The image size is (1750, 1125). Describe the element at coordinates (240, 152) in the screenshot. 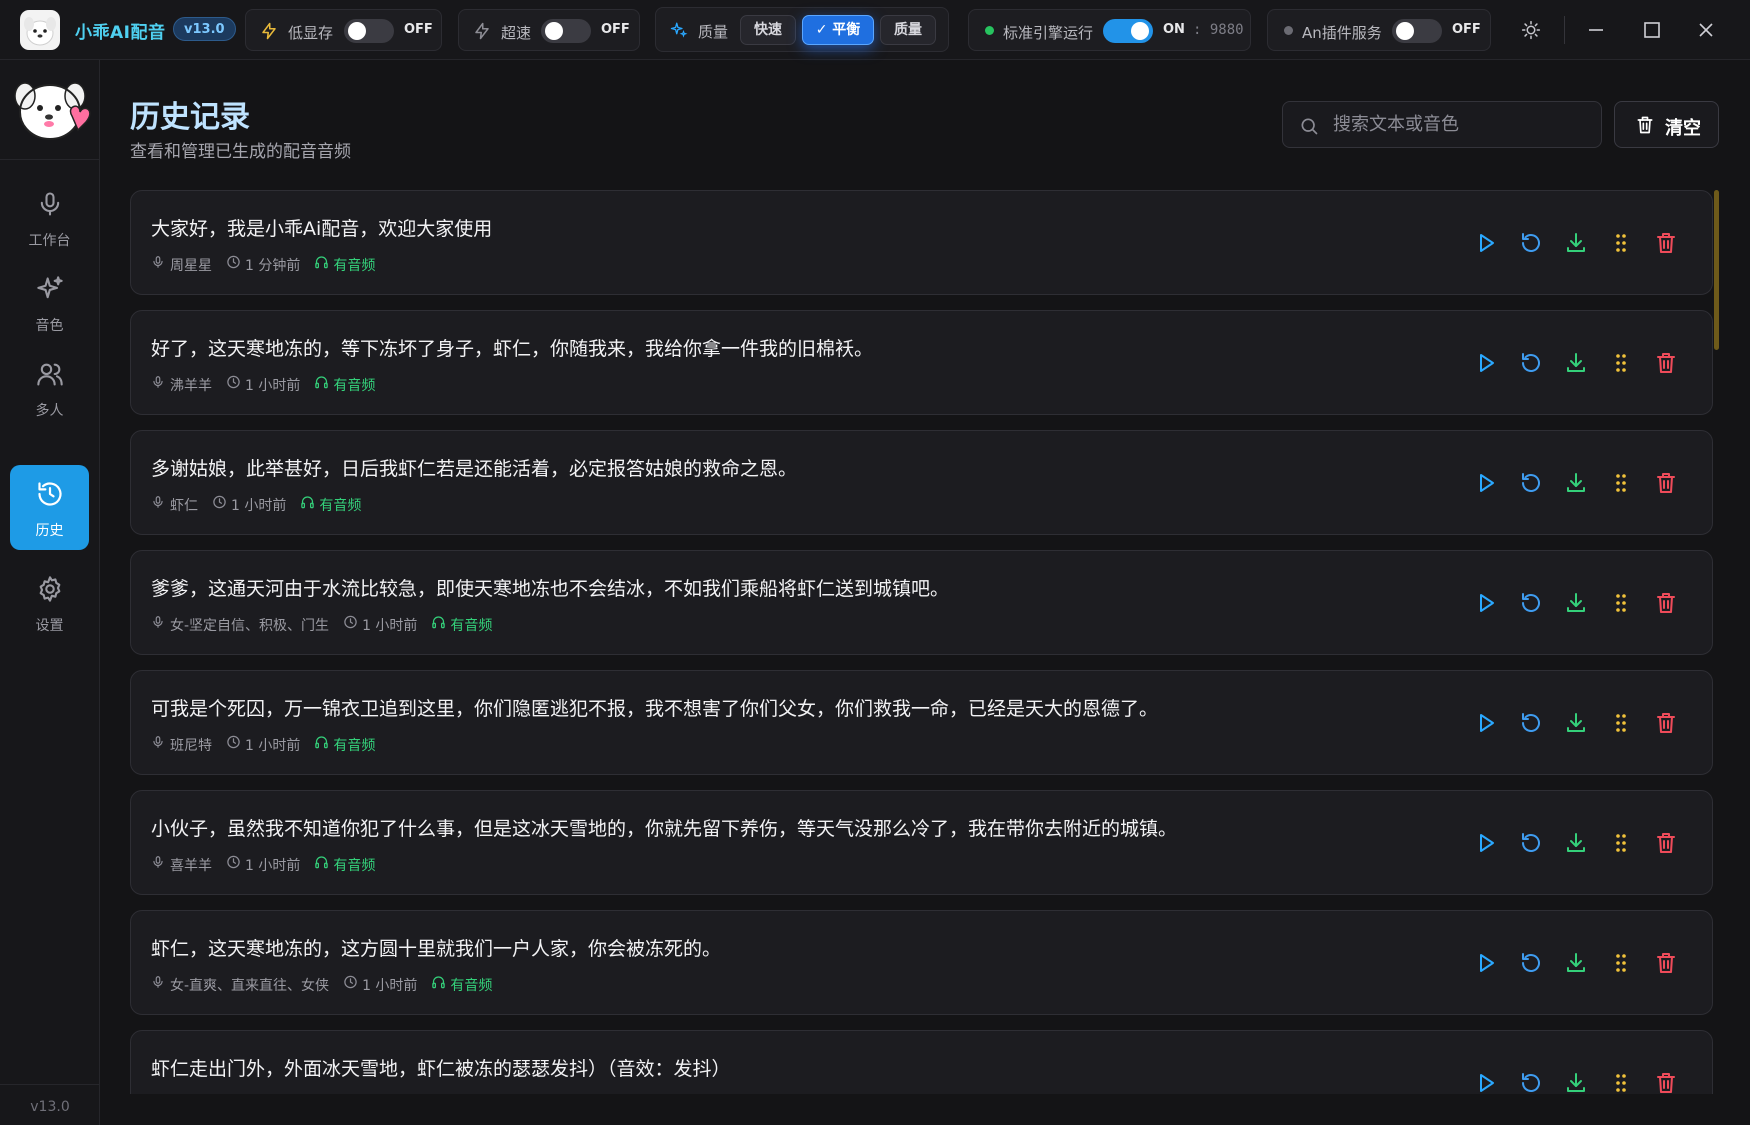

I see `page-subtitle: 查看和管理已生成的配音音频` at that location.